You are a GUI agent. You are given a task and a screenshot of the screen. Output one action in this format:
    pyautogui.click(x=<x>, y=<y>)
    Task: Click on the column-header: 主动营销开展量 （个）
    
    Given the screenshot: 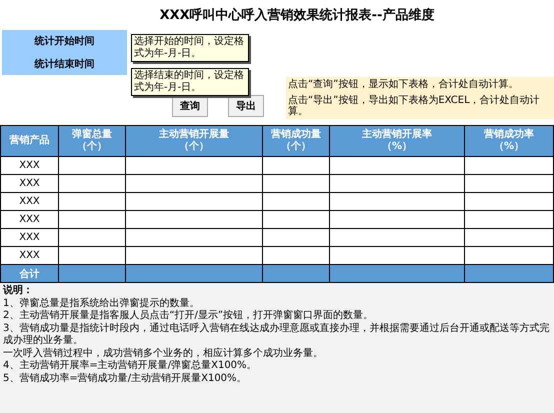 What is the action you would take?
    pyautogui.click(x=194, y=141)
    